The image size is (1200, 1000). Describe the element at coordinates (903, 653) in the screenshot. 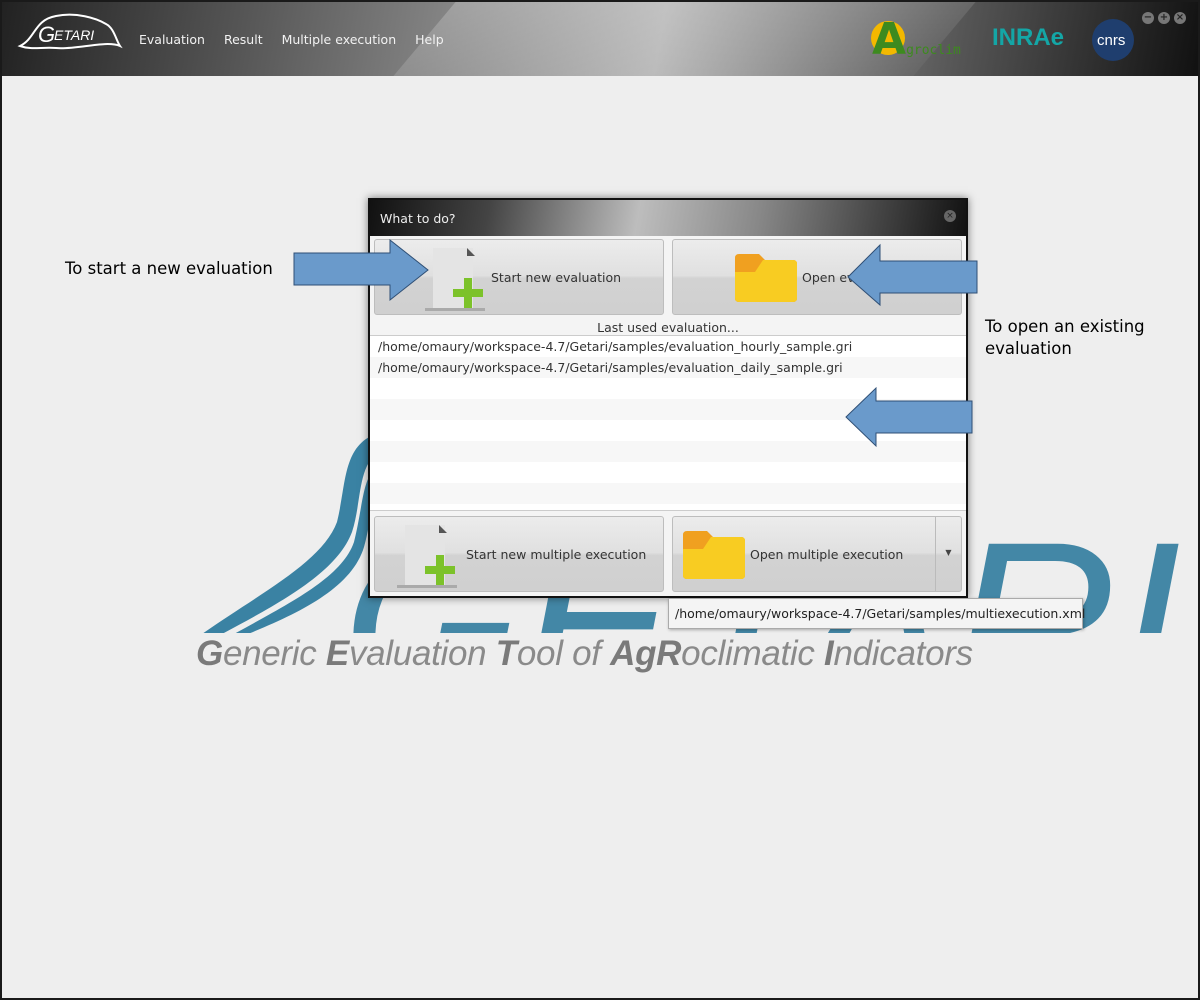

I see `tagline-segment: ndicators` at that location.